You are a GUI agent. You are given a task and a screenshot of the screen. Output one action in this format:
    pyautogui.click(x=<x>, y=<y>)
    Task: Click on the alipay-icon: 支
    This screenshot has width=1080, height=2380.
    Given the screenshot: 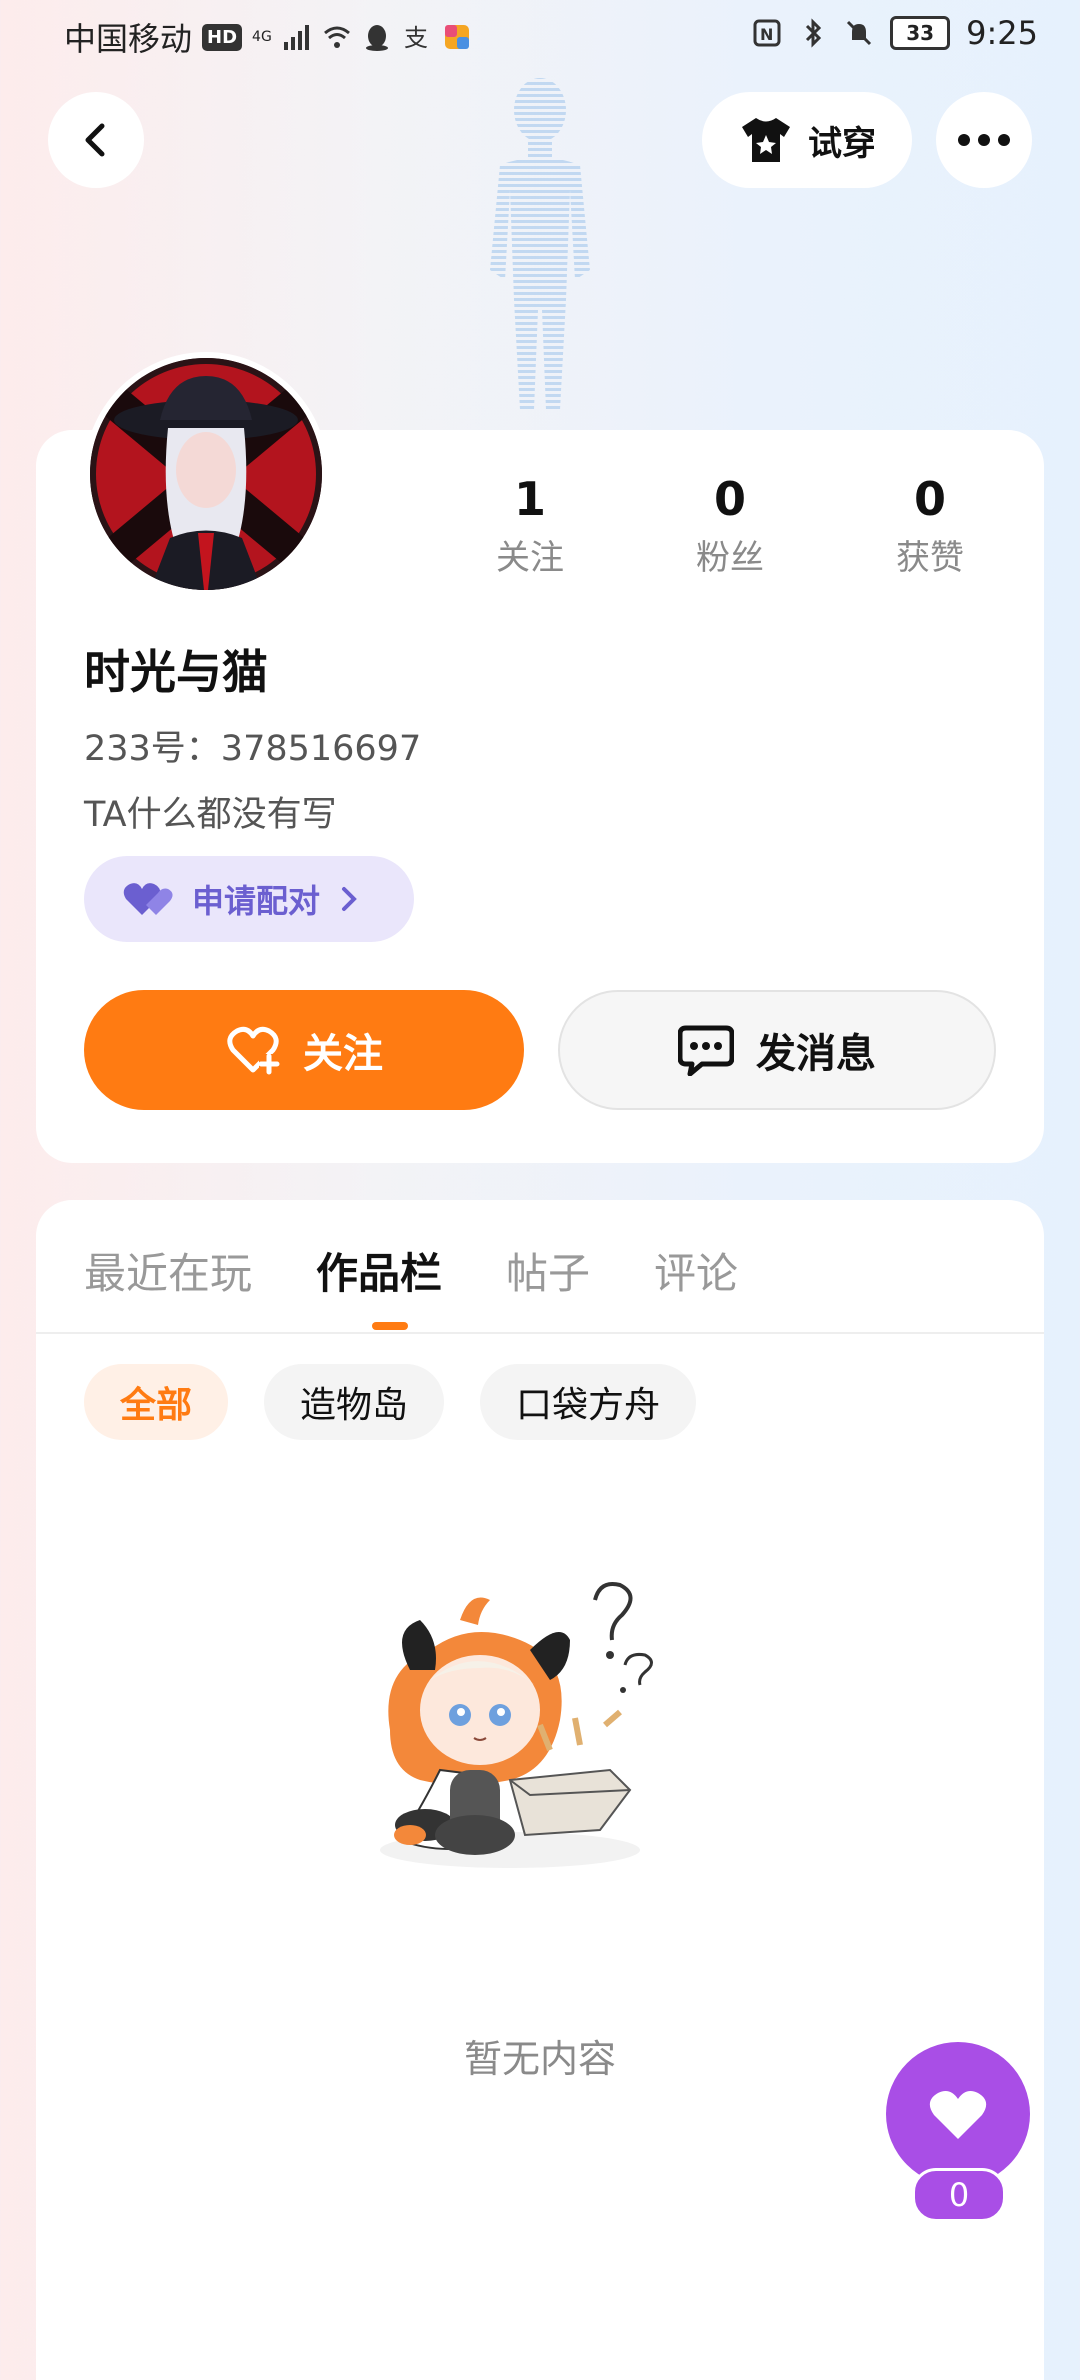 What is the action you would take?
    pyautogui.click(x=416, y=38)
    